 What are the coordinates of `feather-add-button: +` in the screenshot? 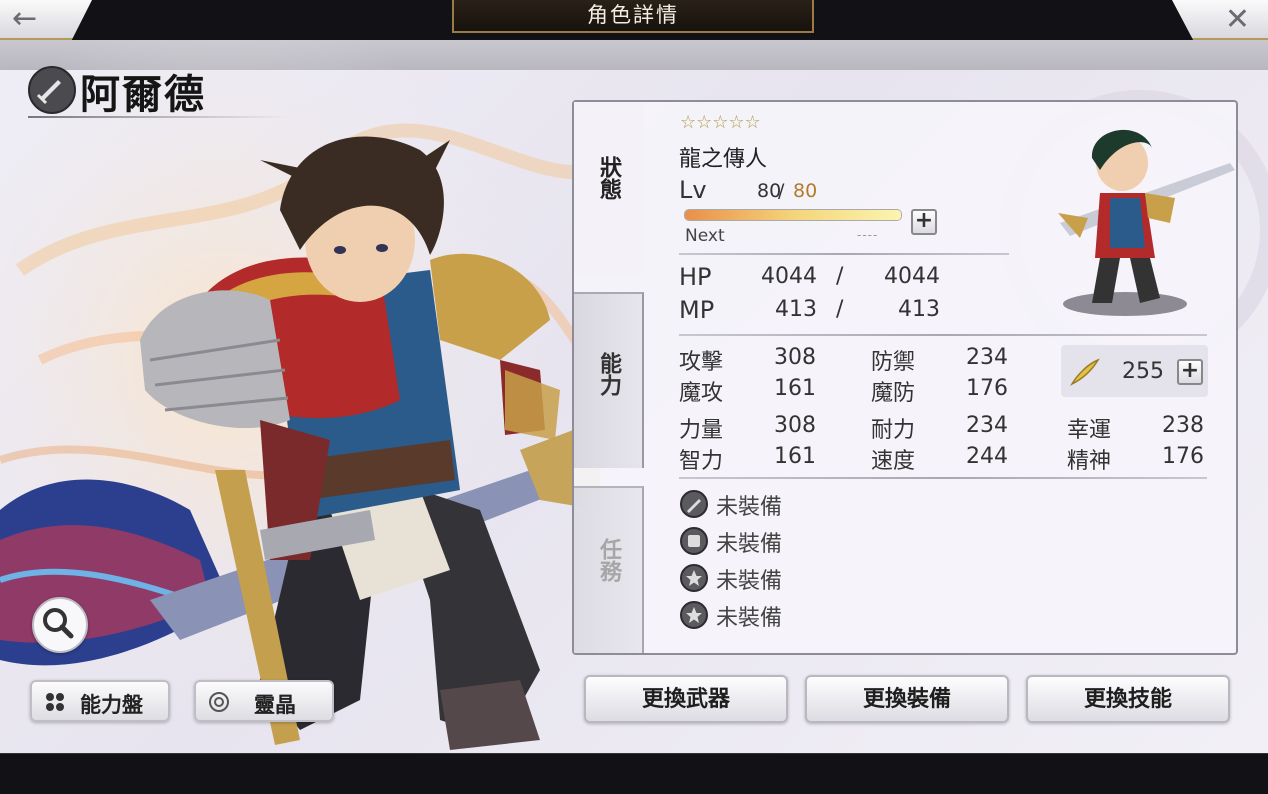 It's located at (1190, 372).